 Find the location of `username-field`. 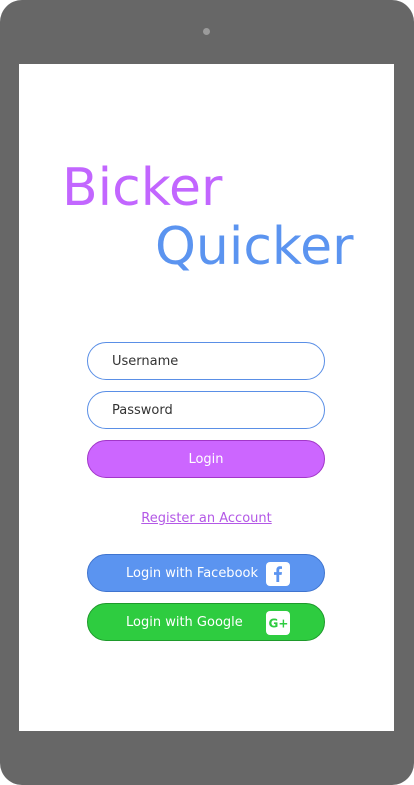

username-field is located at coordinates (206, 361).